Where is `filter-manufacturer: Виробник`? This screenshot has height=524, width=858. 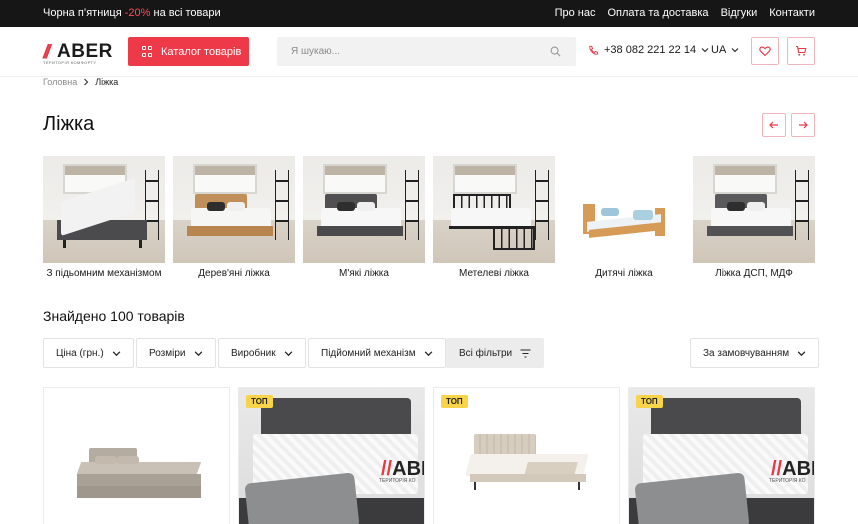 filter-manufacturer: Виробник is located at coordinates (262, 353).